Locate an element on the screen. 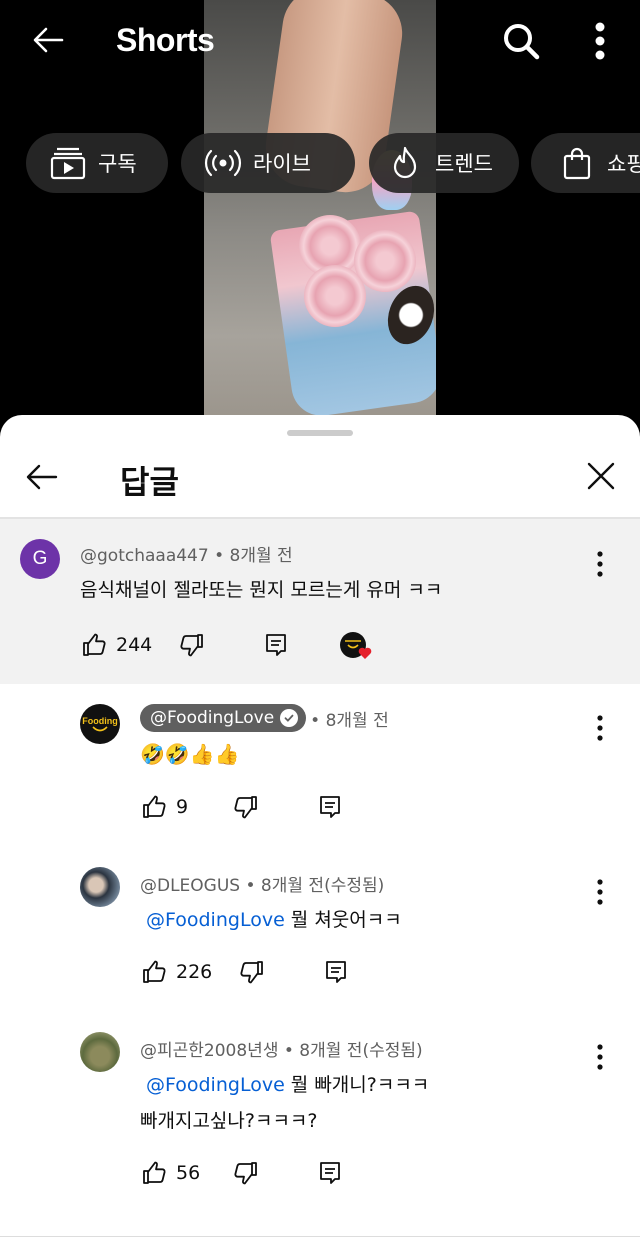 The height and width of the screenshot is (1250, 640). avatar: Fooding is located at coordinates (100, 724).